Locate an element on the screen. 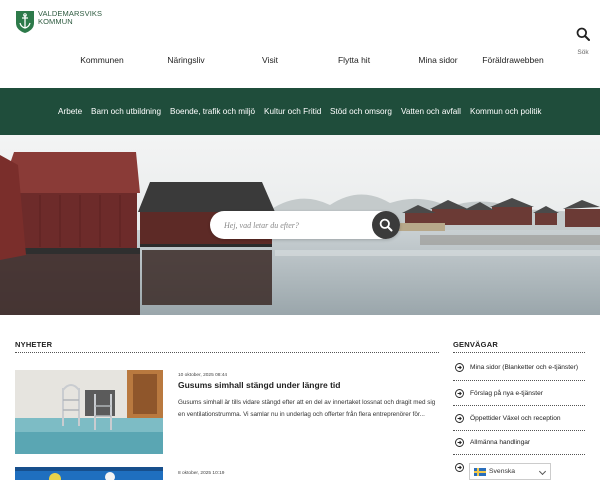 The height and width of the screenshot is (480, 600). chevron-down-icon is located at coordinates (542, 471).